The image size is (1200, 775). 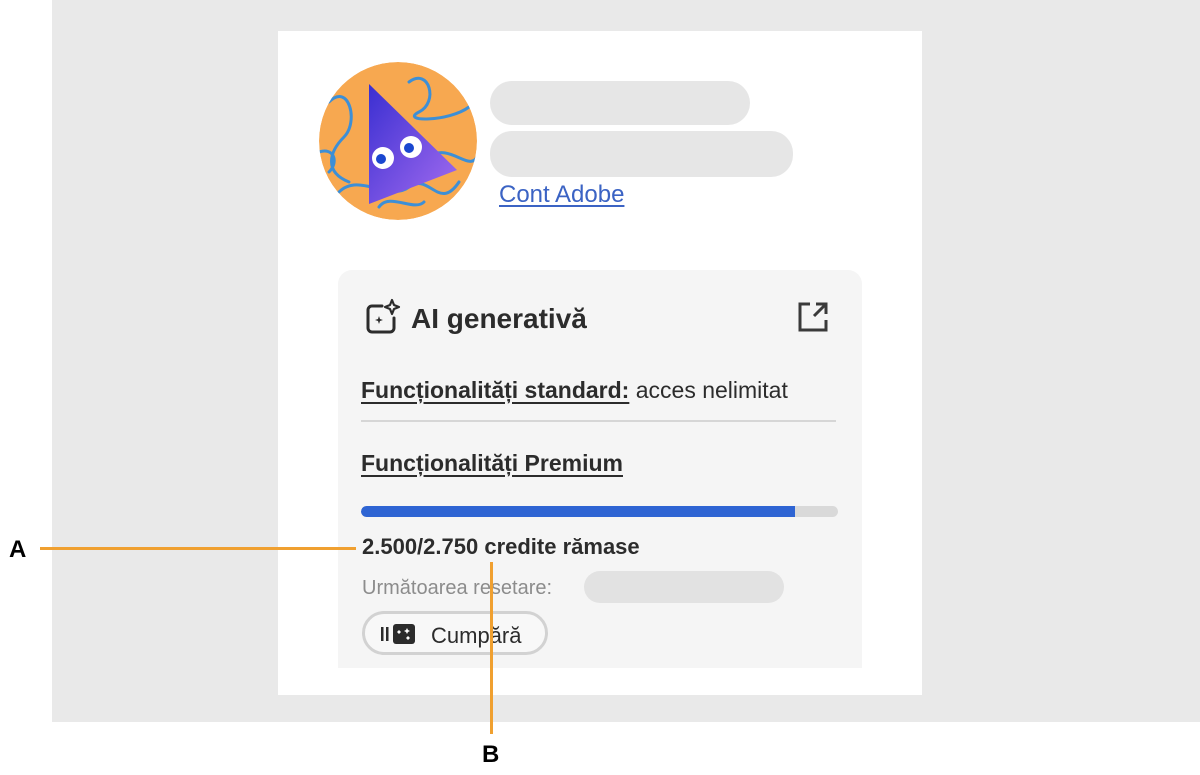 I want to click on credits-icon, so click(x=400, y=634).